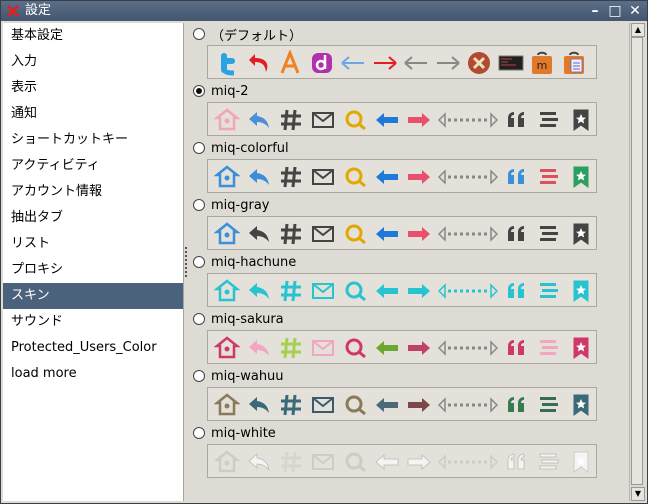 The height and width of the screenshot is (504, 648). What do you see at coordinates (250, 148) in the screenshot?
I see `skin-name: miq-colorful` at bounding box center [250, 148].